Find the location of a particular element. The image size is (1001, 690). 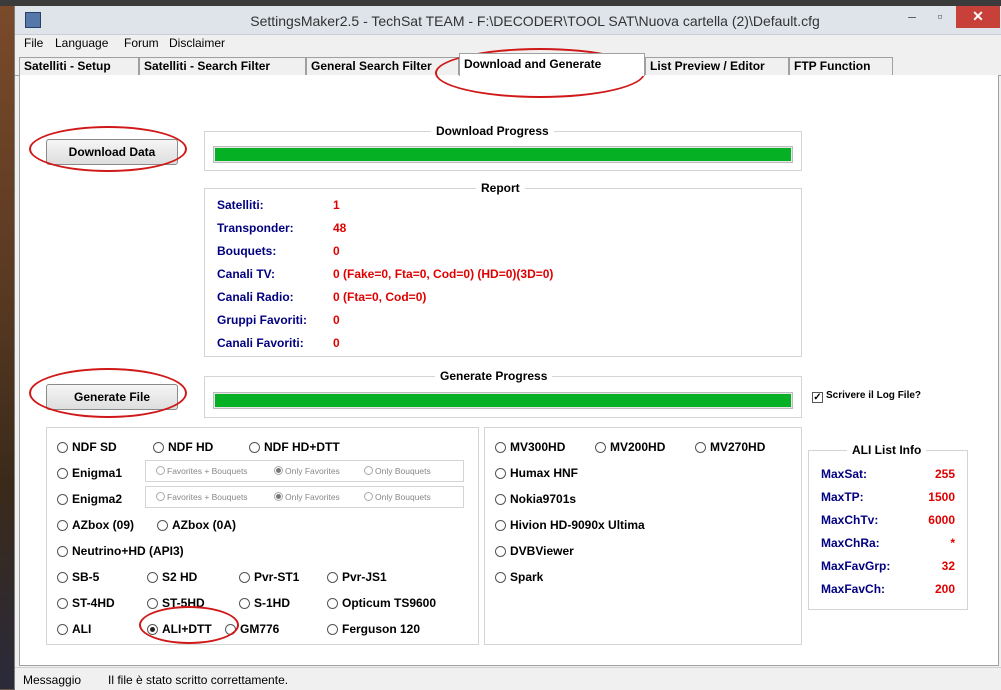

radio-st-4hd: ST-4HD is located at coordinates (86, 603).